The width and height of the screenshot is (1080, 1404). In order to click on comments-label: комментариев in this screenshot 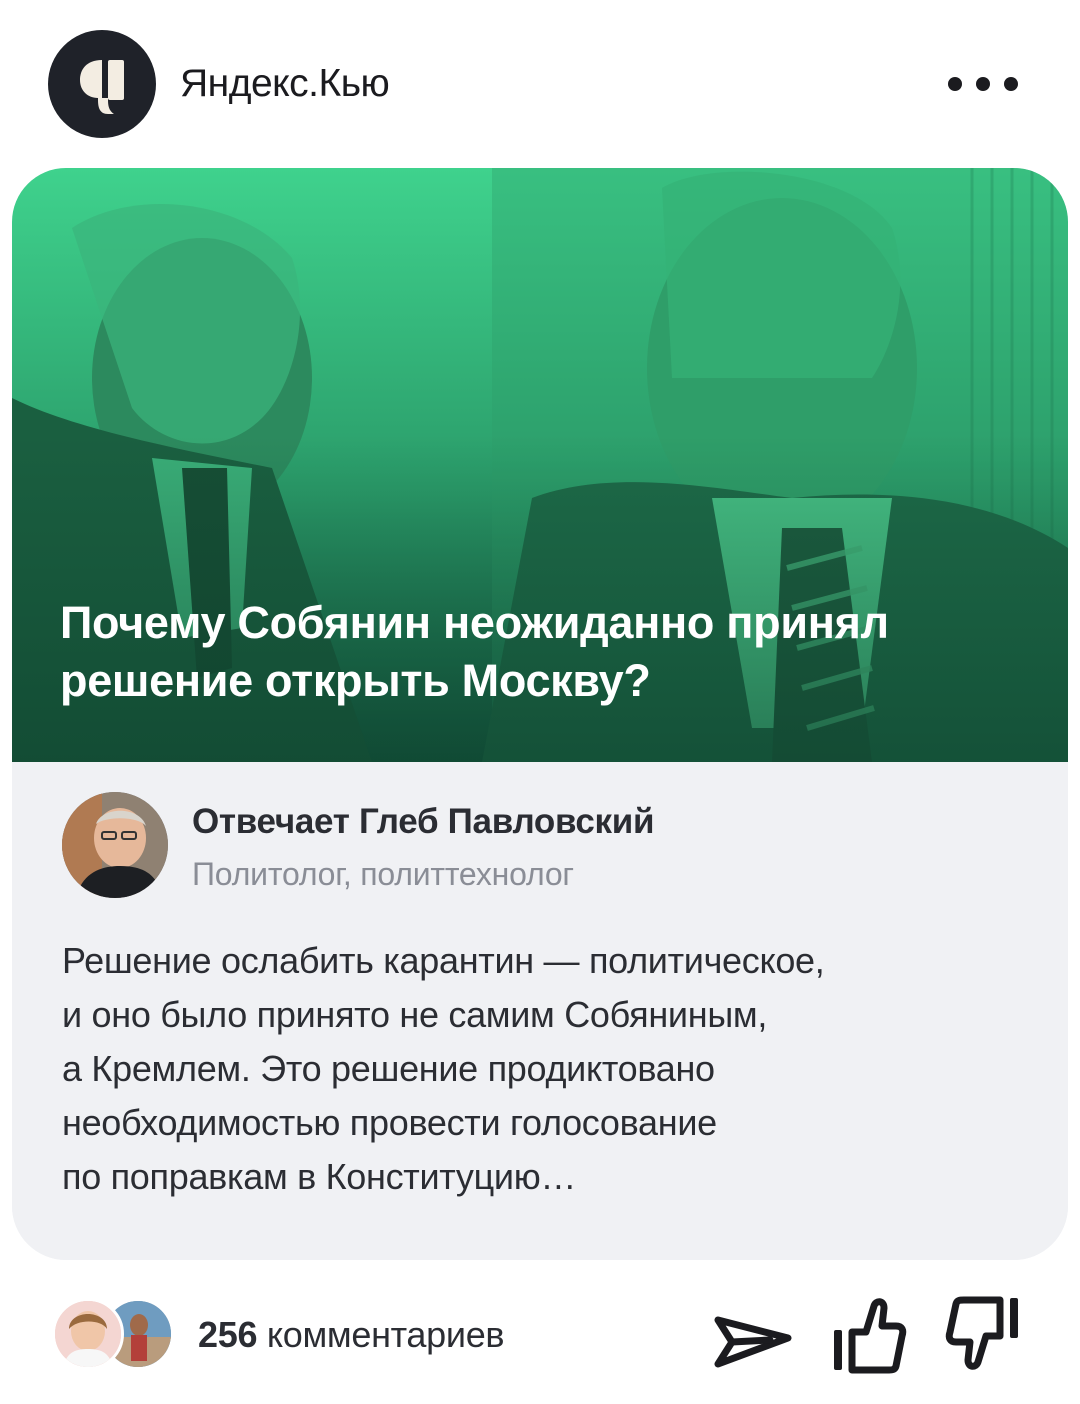, I will do `click(385, 1334)`.